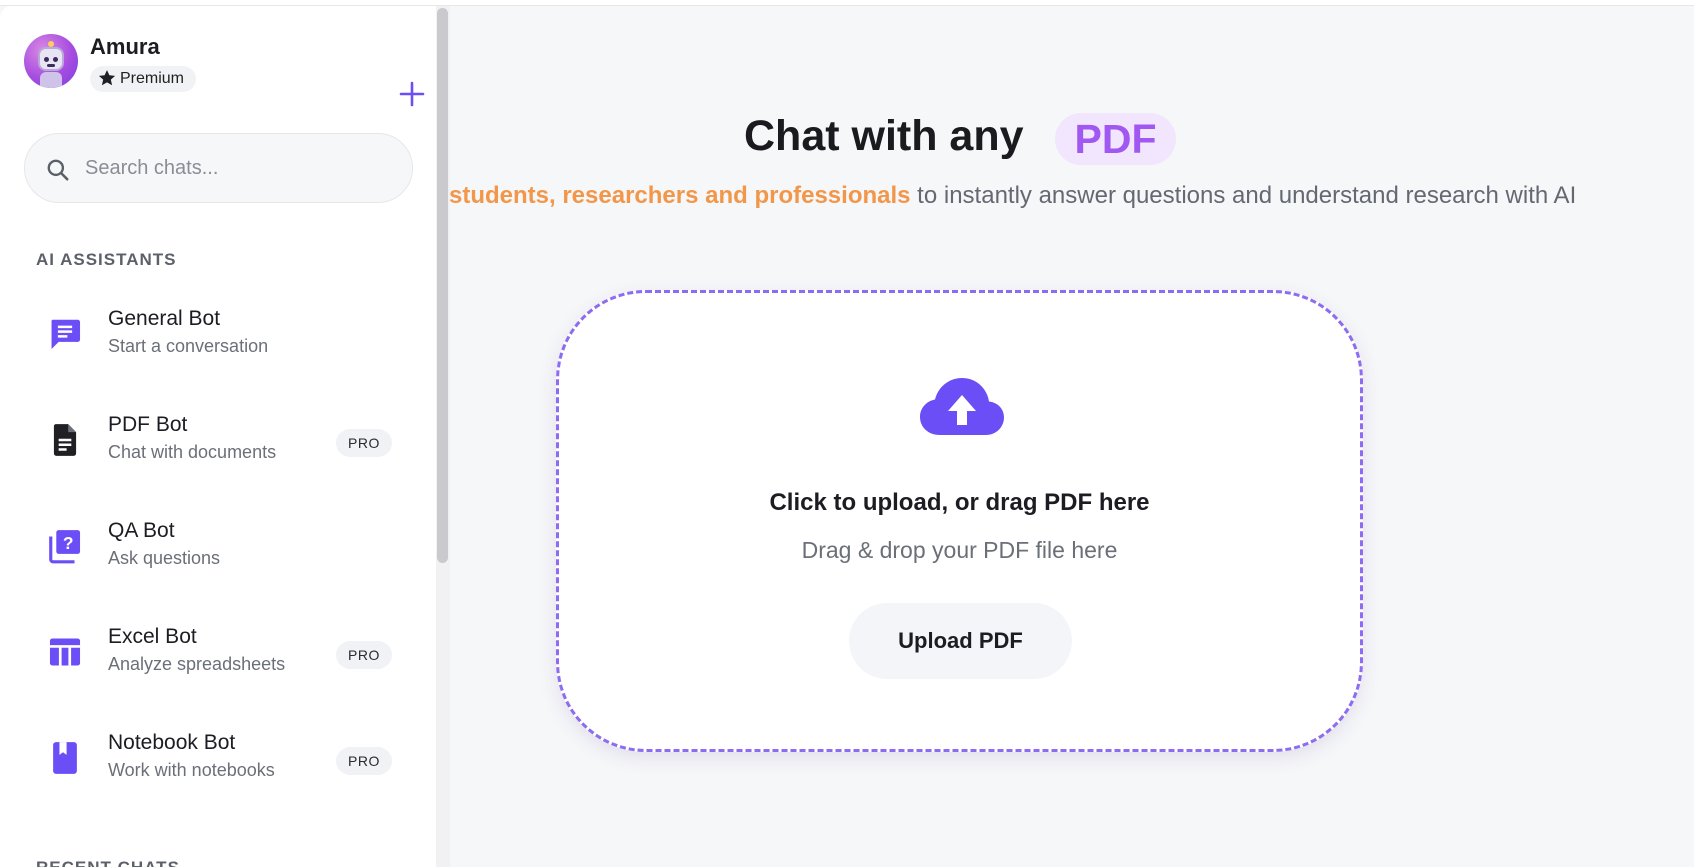 The width and height of the screenshot is (1694, 867). What do you see at coordinates (125, 46) in the screenshot?
I see `profile-name: Amura` at bounding box center [125, 46].